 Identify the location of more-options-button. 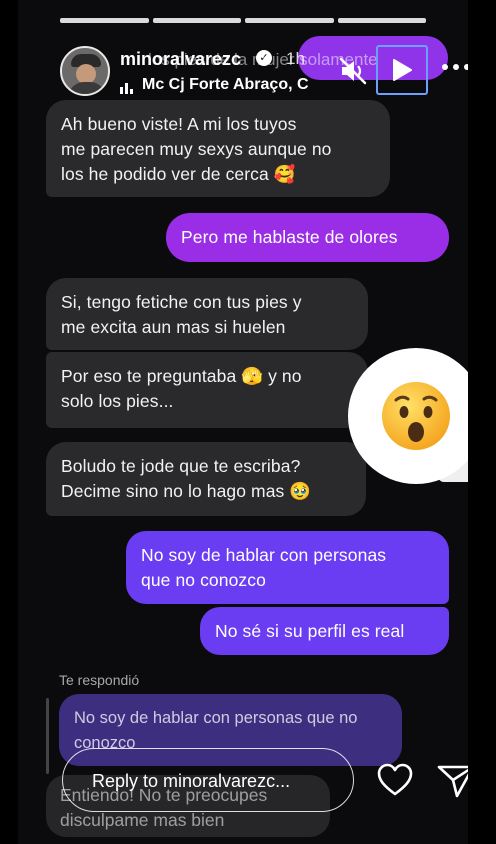
(454, 69).